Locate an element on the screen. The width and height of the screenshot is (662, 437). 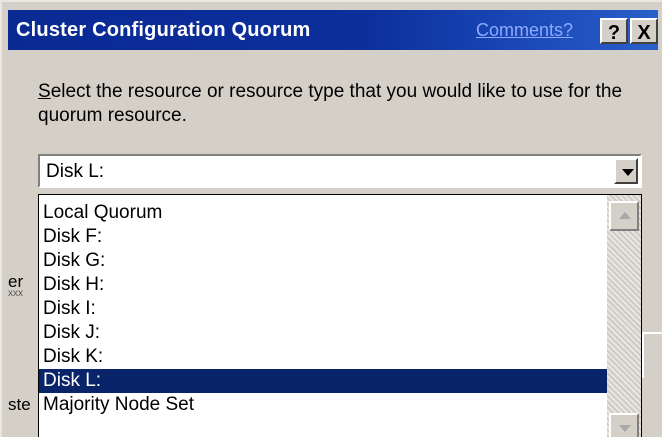
combobox-value: Disk L: is located at coordinates (75, 171).